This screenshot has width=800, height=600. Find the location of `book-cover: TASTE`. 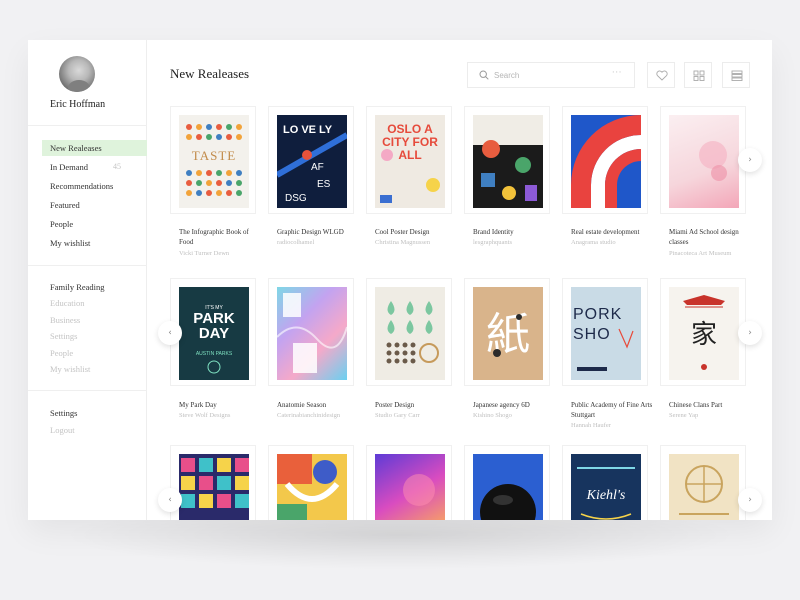

book-cover: TASTE is located at coordinates (214, 161).